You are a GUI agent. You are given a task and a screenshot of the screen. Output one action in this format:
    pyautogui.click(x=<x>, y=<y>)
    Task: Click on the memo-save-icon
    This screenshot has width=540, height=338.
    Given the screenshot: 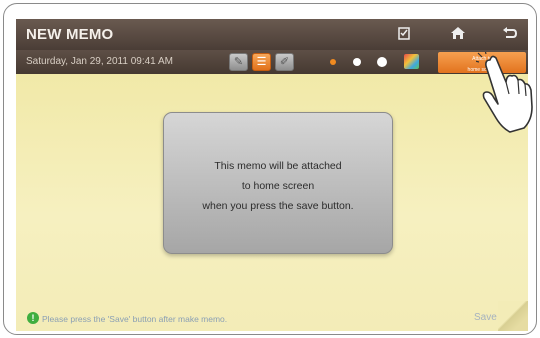 What is the action you would take?
    pyautogui.click(x=404, y=35)
    